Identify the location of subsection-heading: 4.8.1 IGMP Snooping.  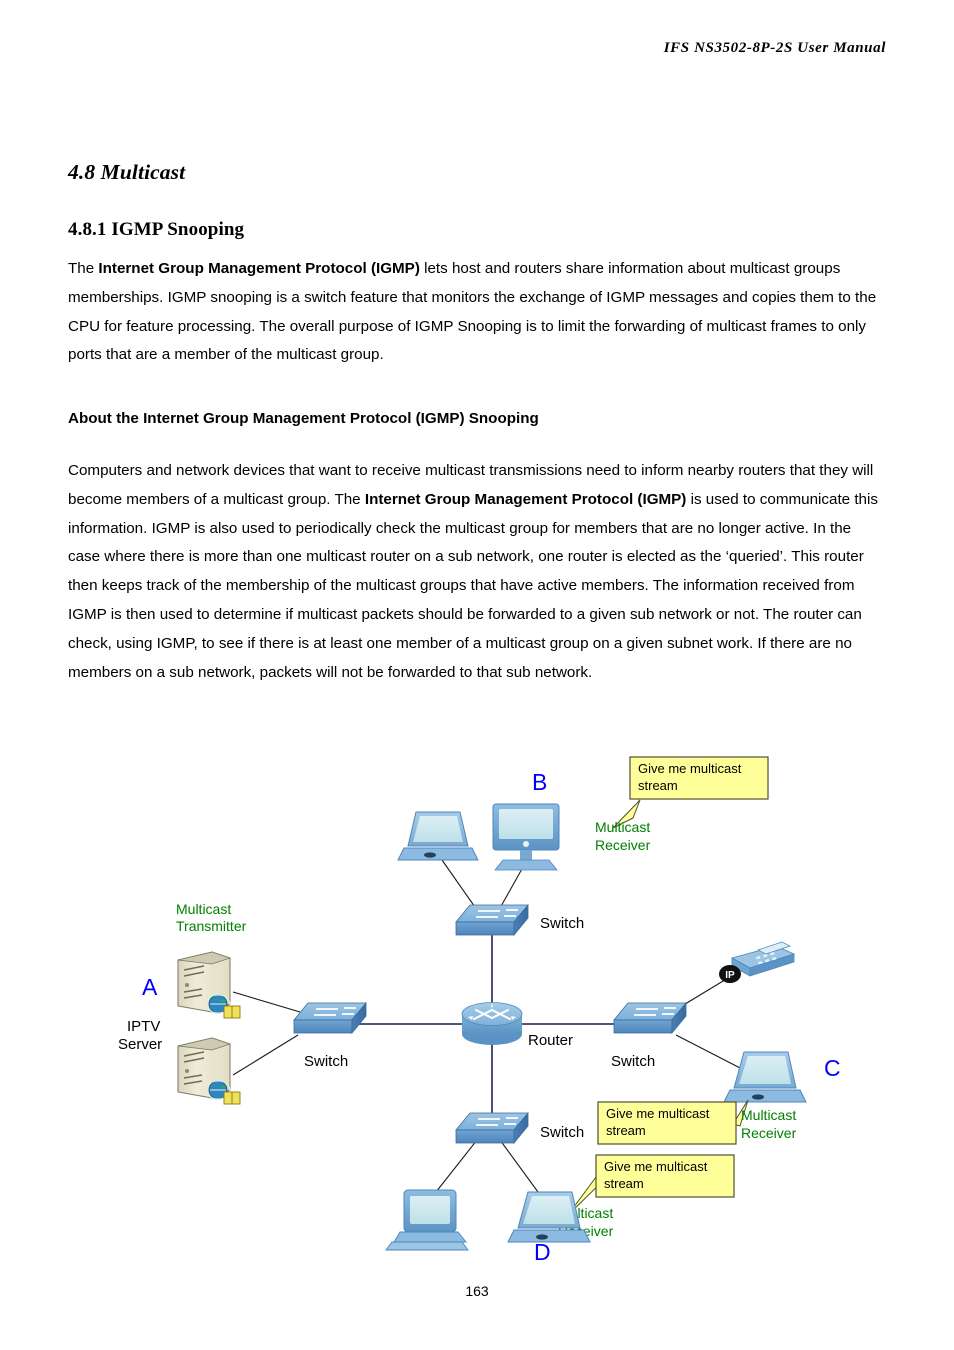
(156, 229).